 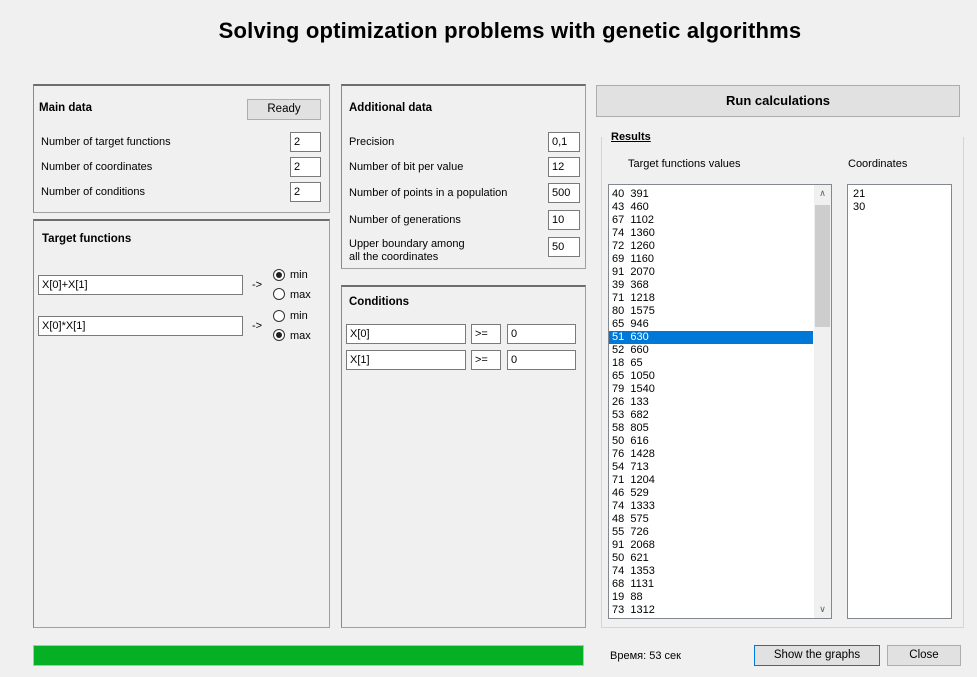 What do you see at coordinates (711, 246) in the screenshot?
I see `list-item: 72 1260` at bounding box center [711, 246].